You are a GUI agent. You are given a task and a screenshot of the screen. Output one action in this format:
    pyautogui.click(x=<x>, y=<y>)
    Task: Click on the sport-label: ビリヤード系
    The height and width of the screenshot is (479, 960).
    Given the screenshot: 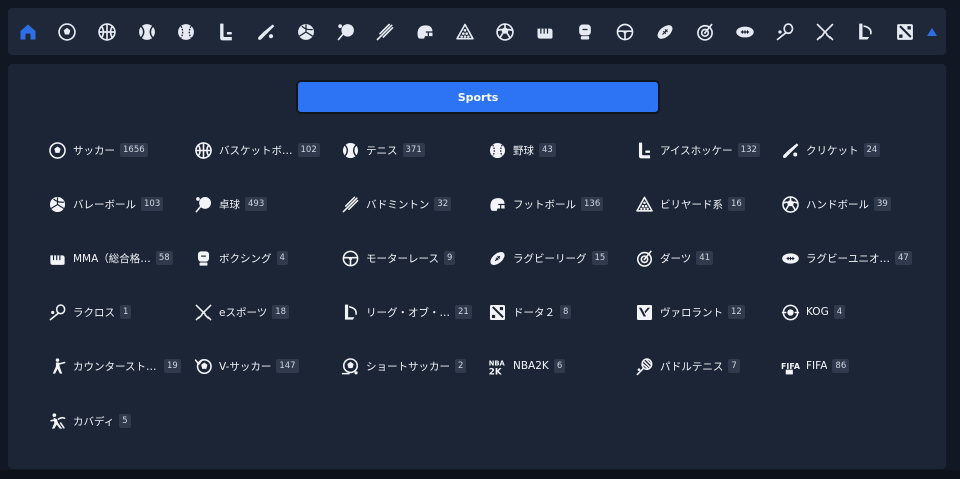 What is the action you would take?
    pyautogui.click(x=691, y=204)
    